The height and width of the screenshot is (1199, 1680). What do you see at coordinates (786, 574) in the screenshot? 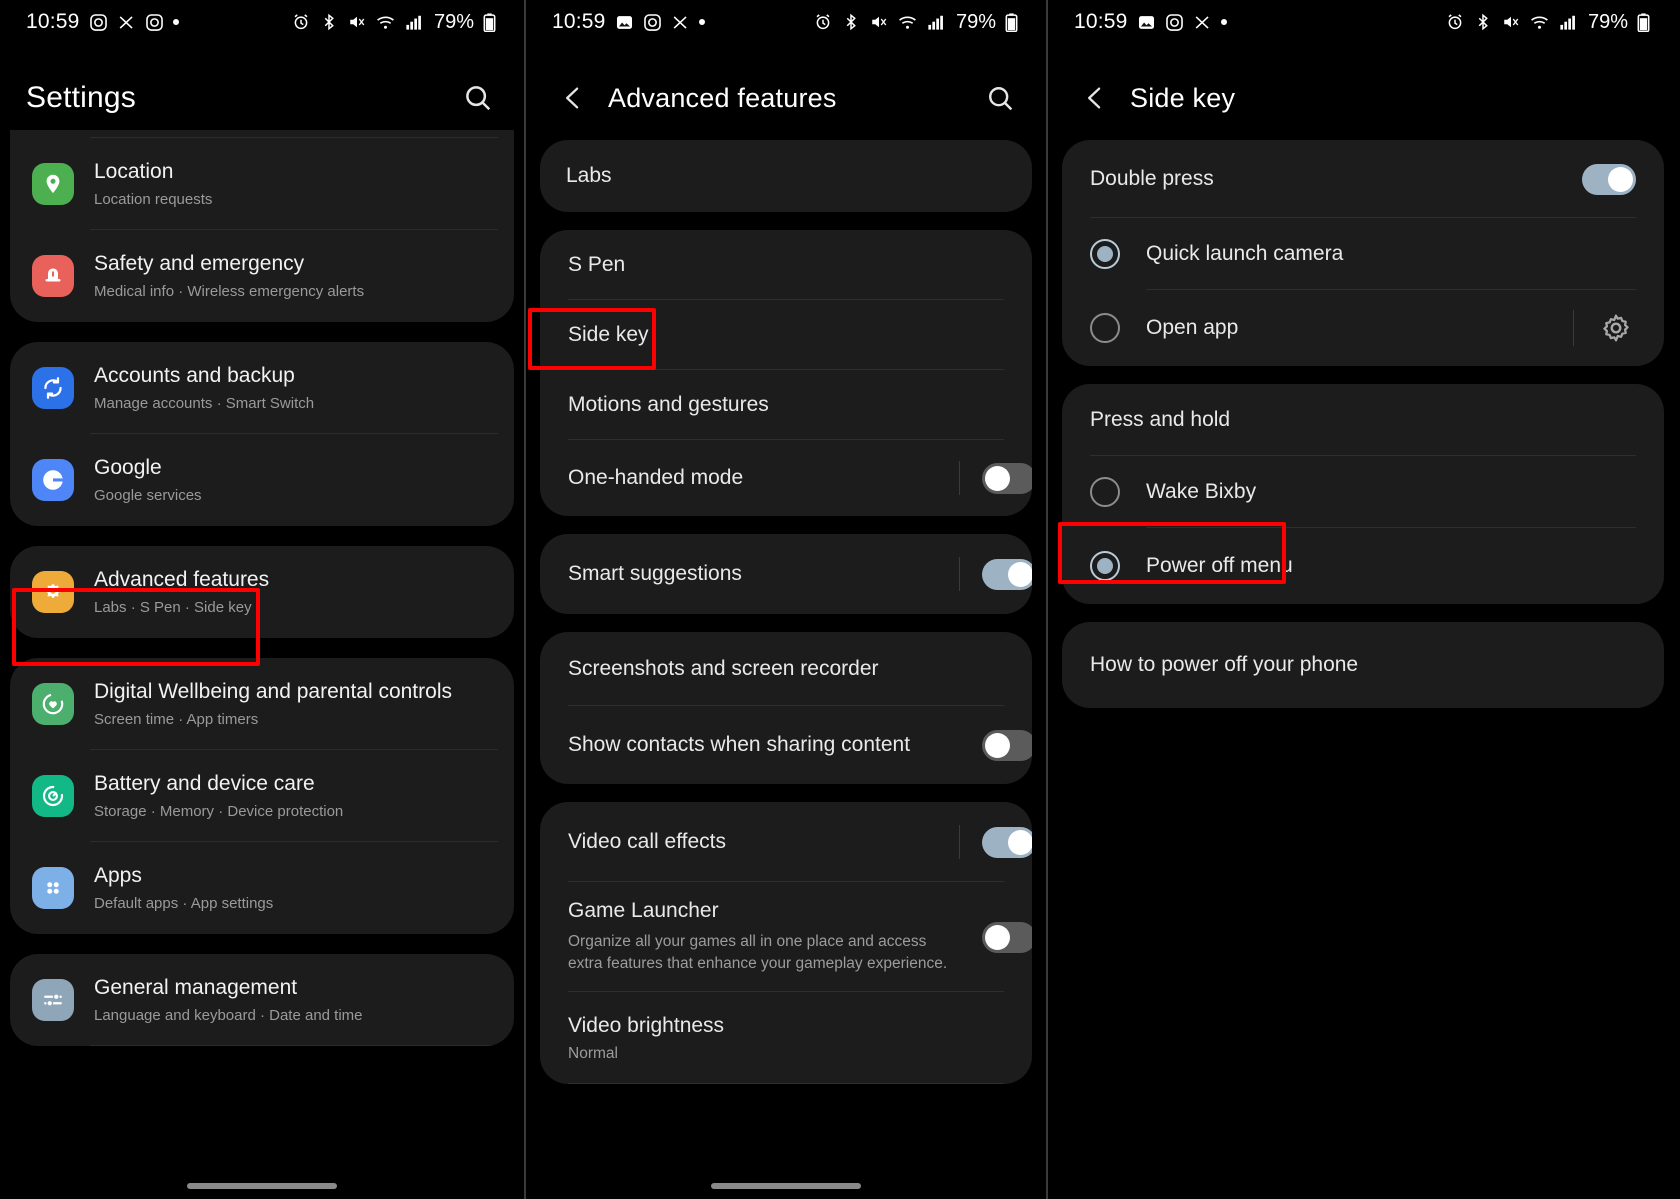
I see `row-smart-suggestions: Smart suggestions` at bounding box center [786, 574].